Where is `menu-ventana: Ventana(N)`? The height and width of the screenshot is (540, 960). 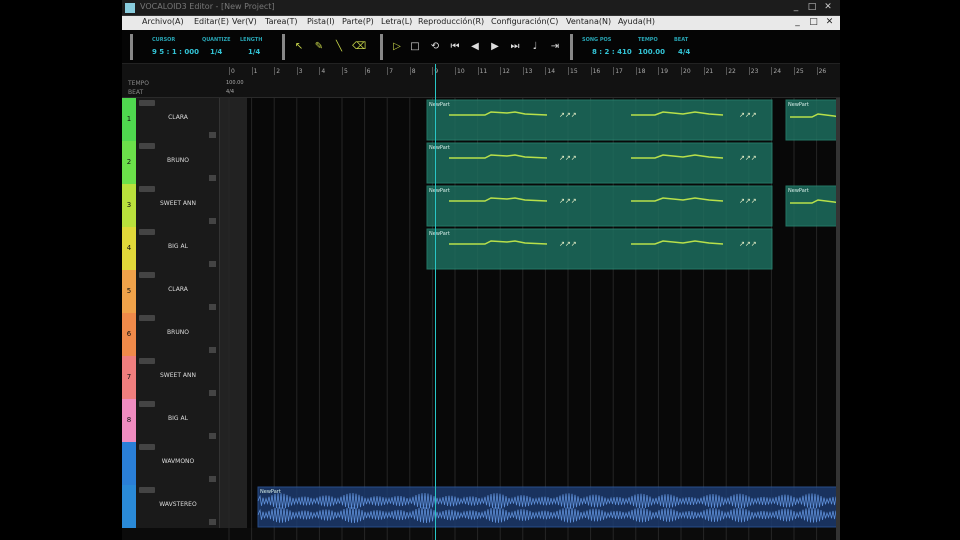
menu-ventana: Ventana(N) is located at coordinates (588, 21).